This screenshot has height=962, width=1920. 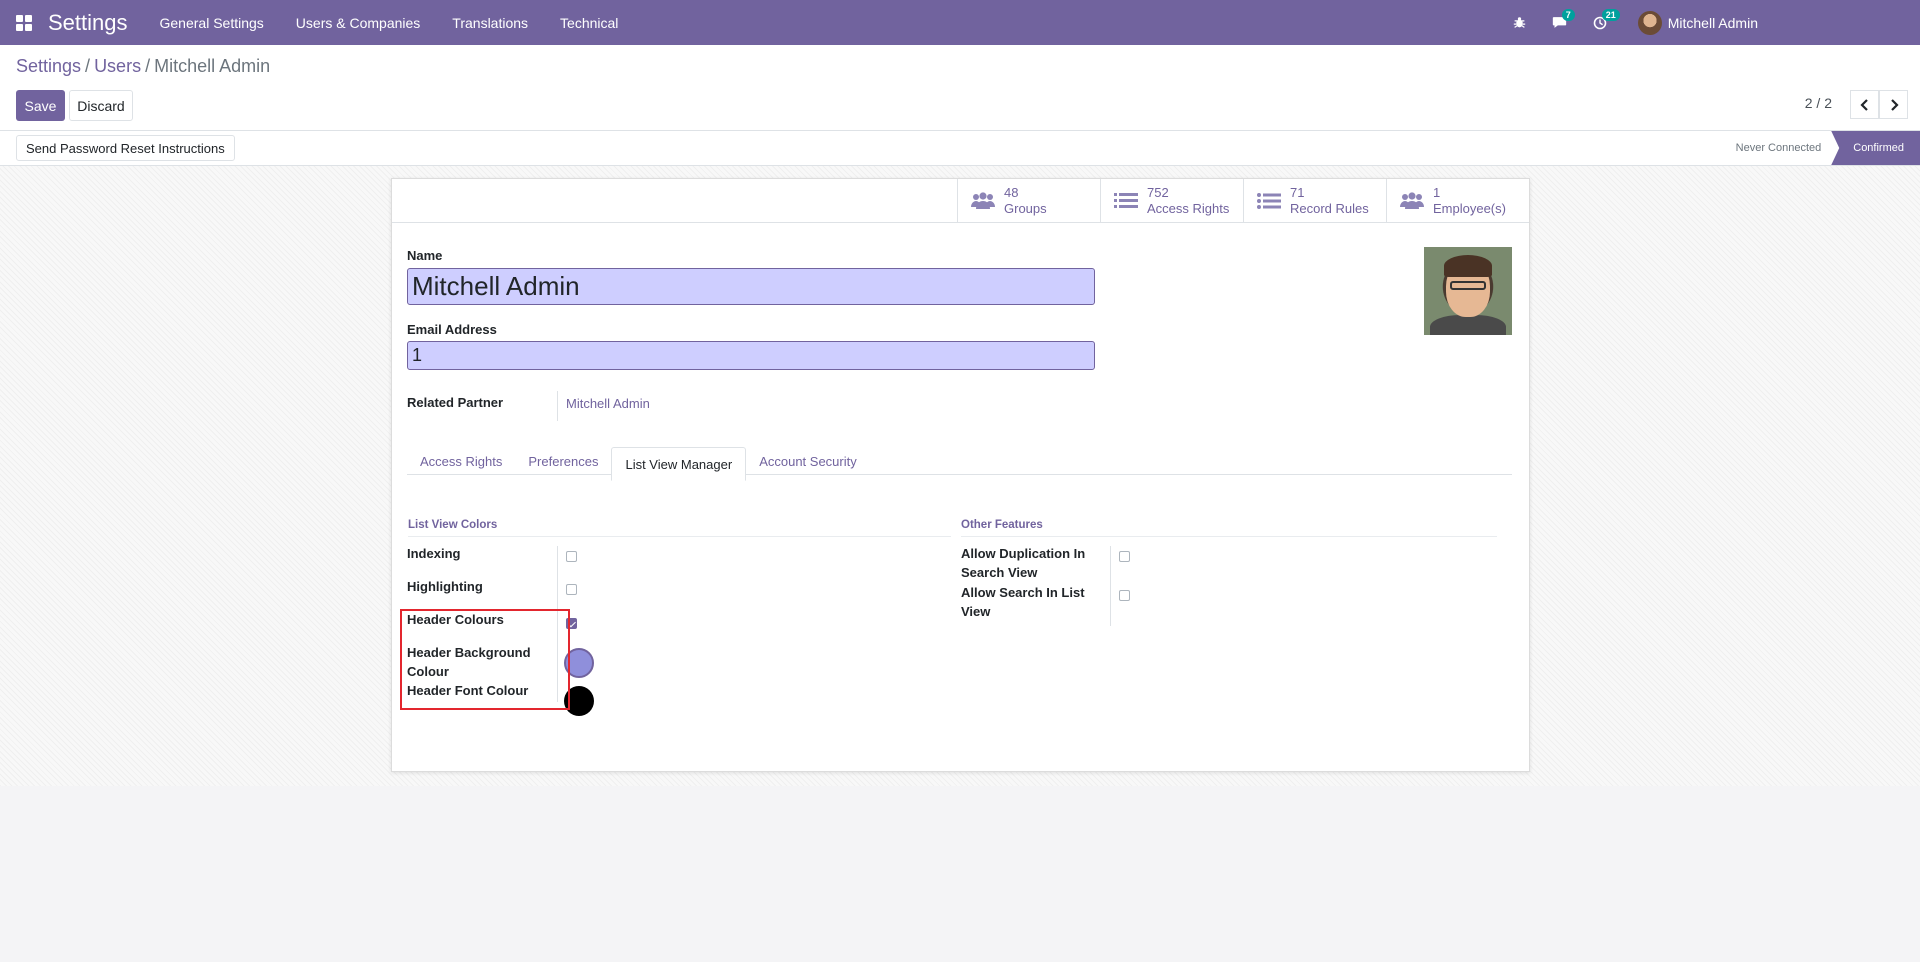 I want to click on clock-icon: 21, so click(x=1600, y=22).